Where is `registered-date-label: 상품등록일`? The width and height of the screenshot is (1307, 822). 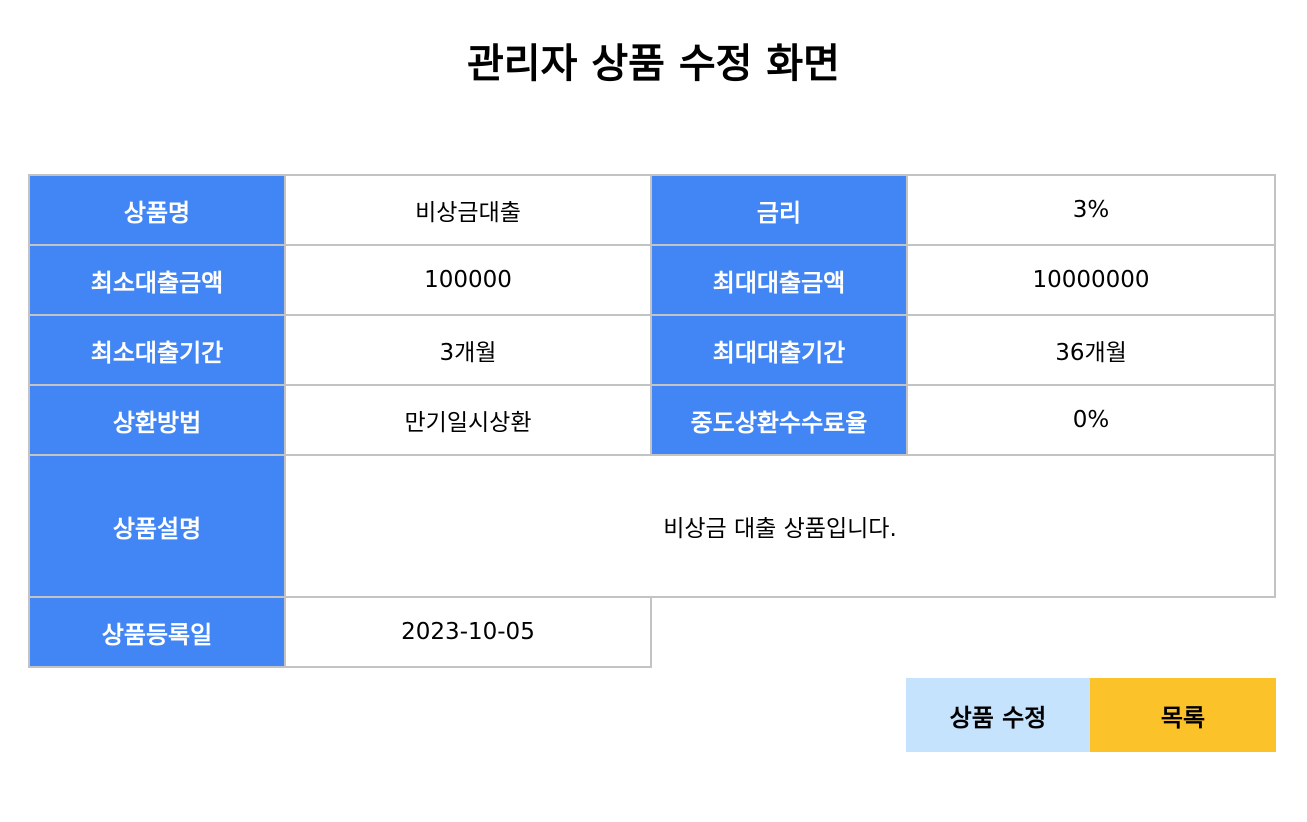 registered-date-label: 상품등록일 is located at coordinates (157, 632).